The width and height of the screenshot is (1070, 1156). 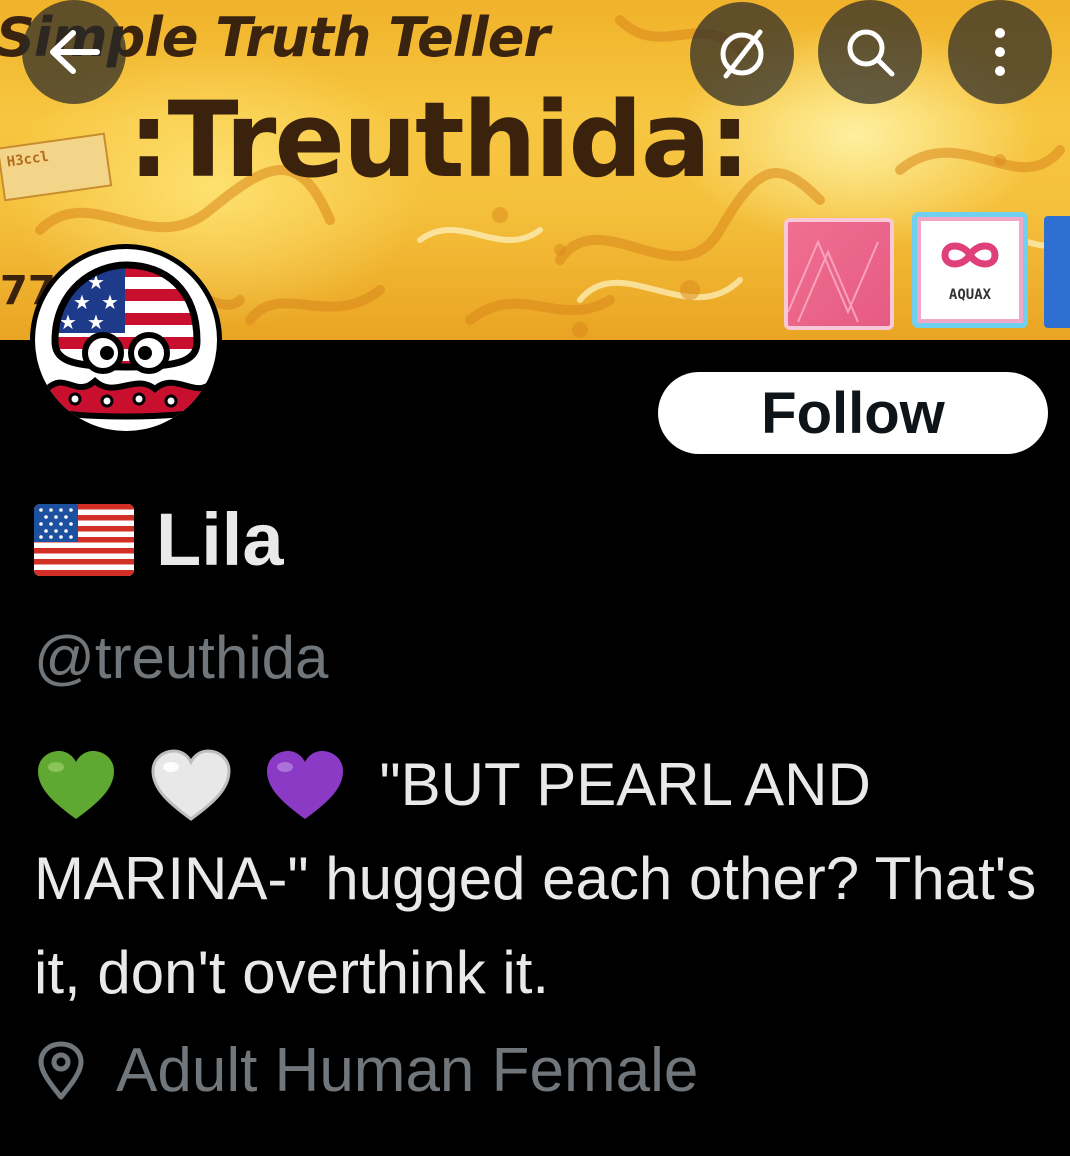 What do you see at coordinates (407, 1070) in the screenshot?
I see `location-text: Adult Human Female` at bounding box center [407, 1070].